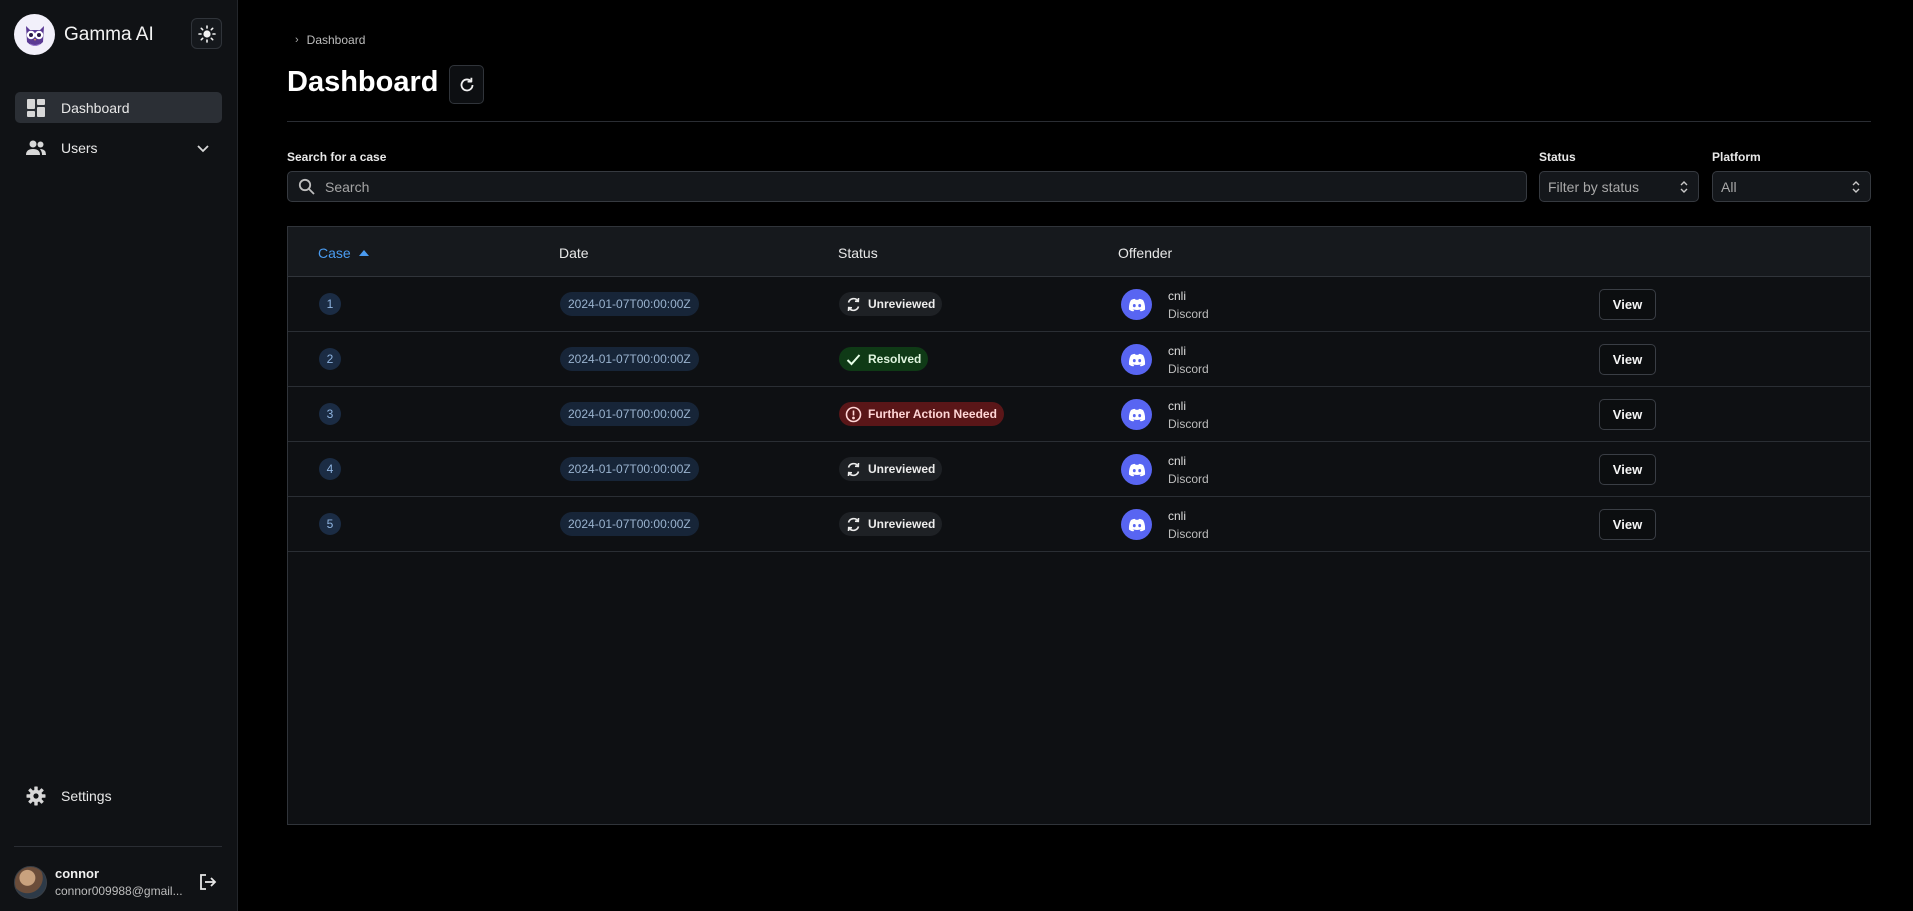  Describe the element at coordinates (79, 147) in the screenshot. I see `sidebar-item-label: Users` at that location.